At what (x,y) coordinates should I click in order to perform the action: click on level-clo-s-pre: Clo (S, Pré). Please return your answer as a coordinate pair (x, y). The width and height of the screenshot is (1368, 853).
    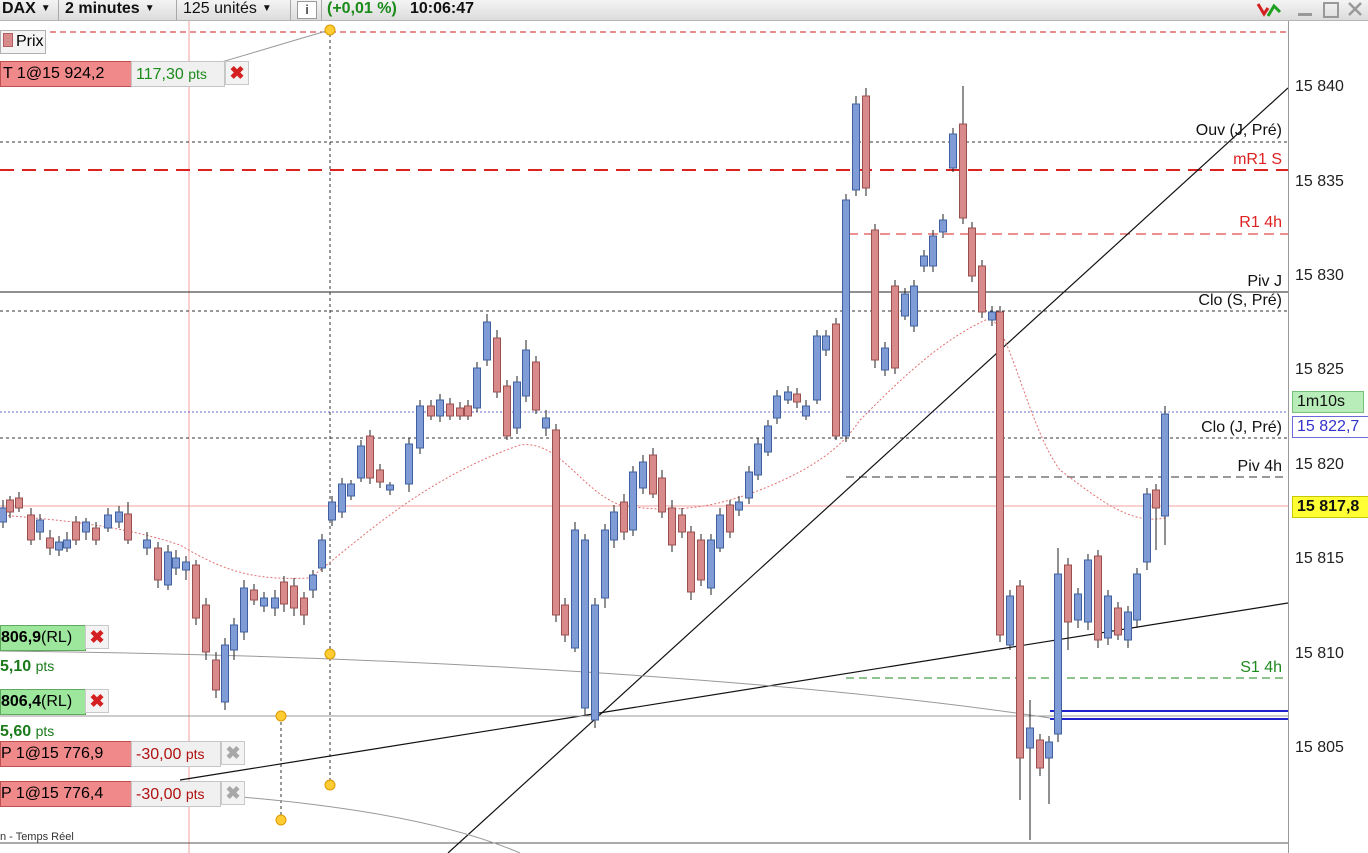
    Looking at the image, I should click on (1240, 300).